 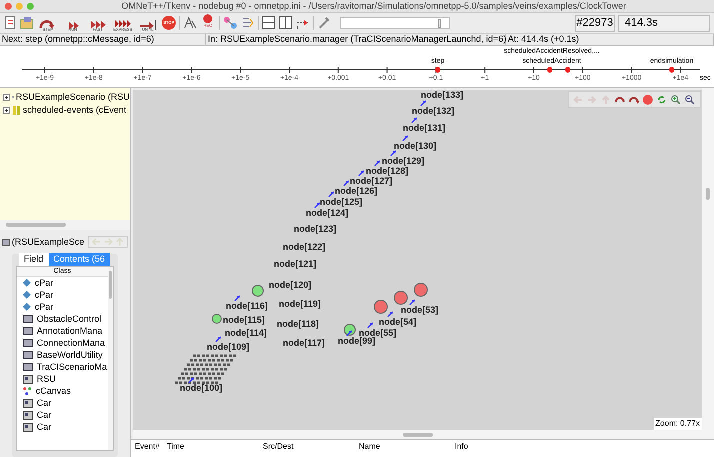 I want to click on node-label: node[53], so click(x=420, y=310).